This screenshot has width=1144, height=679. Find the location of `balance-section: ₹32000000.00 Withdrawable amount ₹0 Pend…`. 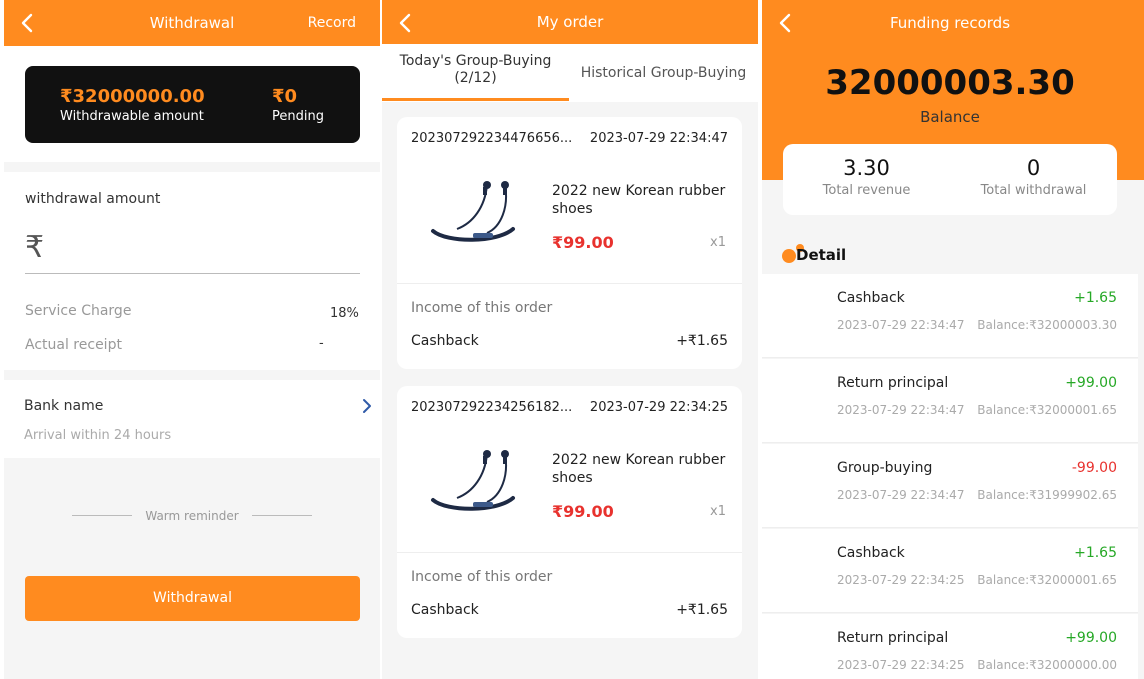

balance-section: ₹32000000.00 Withdrawable amount ₹0 Pend… is located at coordinates (192, 104).